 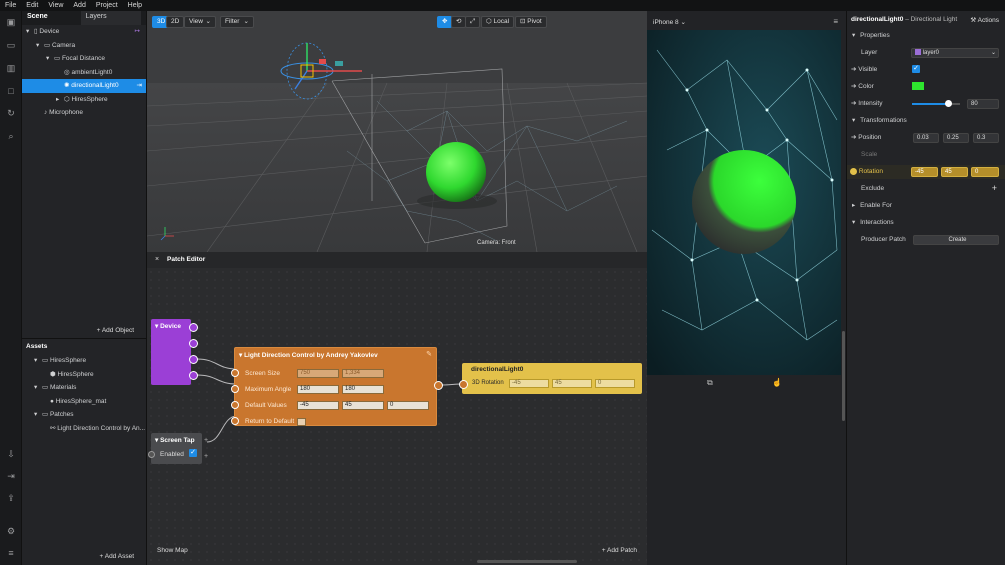 What do you see at coordinates (84, 113) in the screenshot?
I see `scene-tree-item: ♪ Microphone` at bounding box center [84, 113].